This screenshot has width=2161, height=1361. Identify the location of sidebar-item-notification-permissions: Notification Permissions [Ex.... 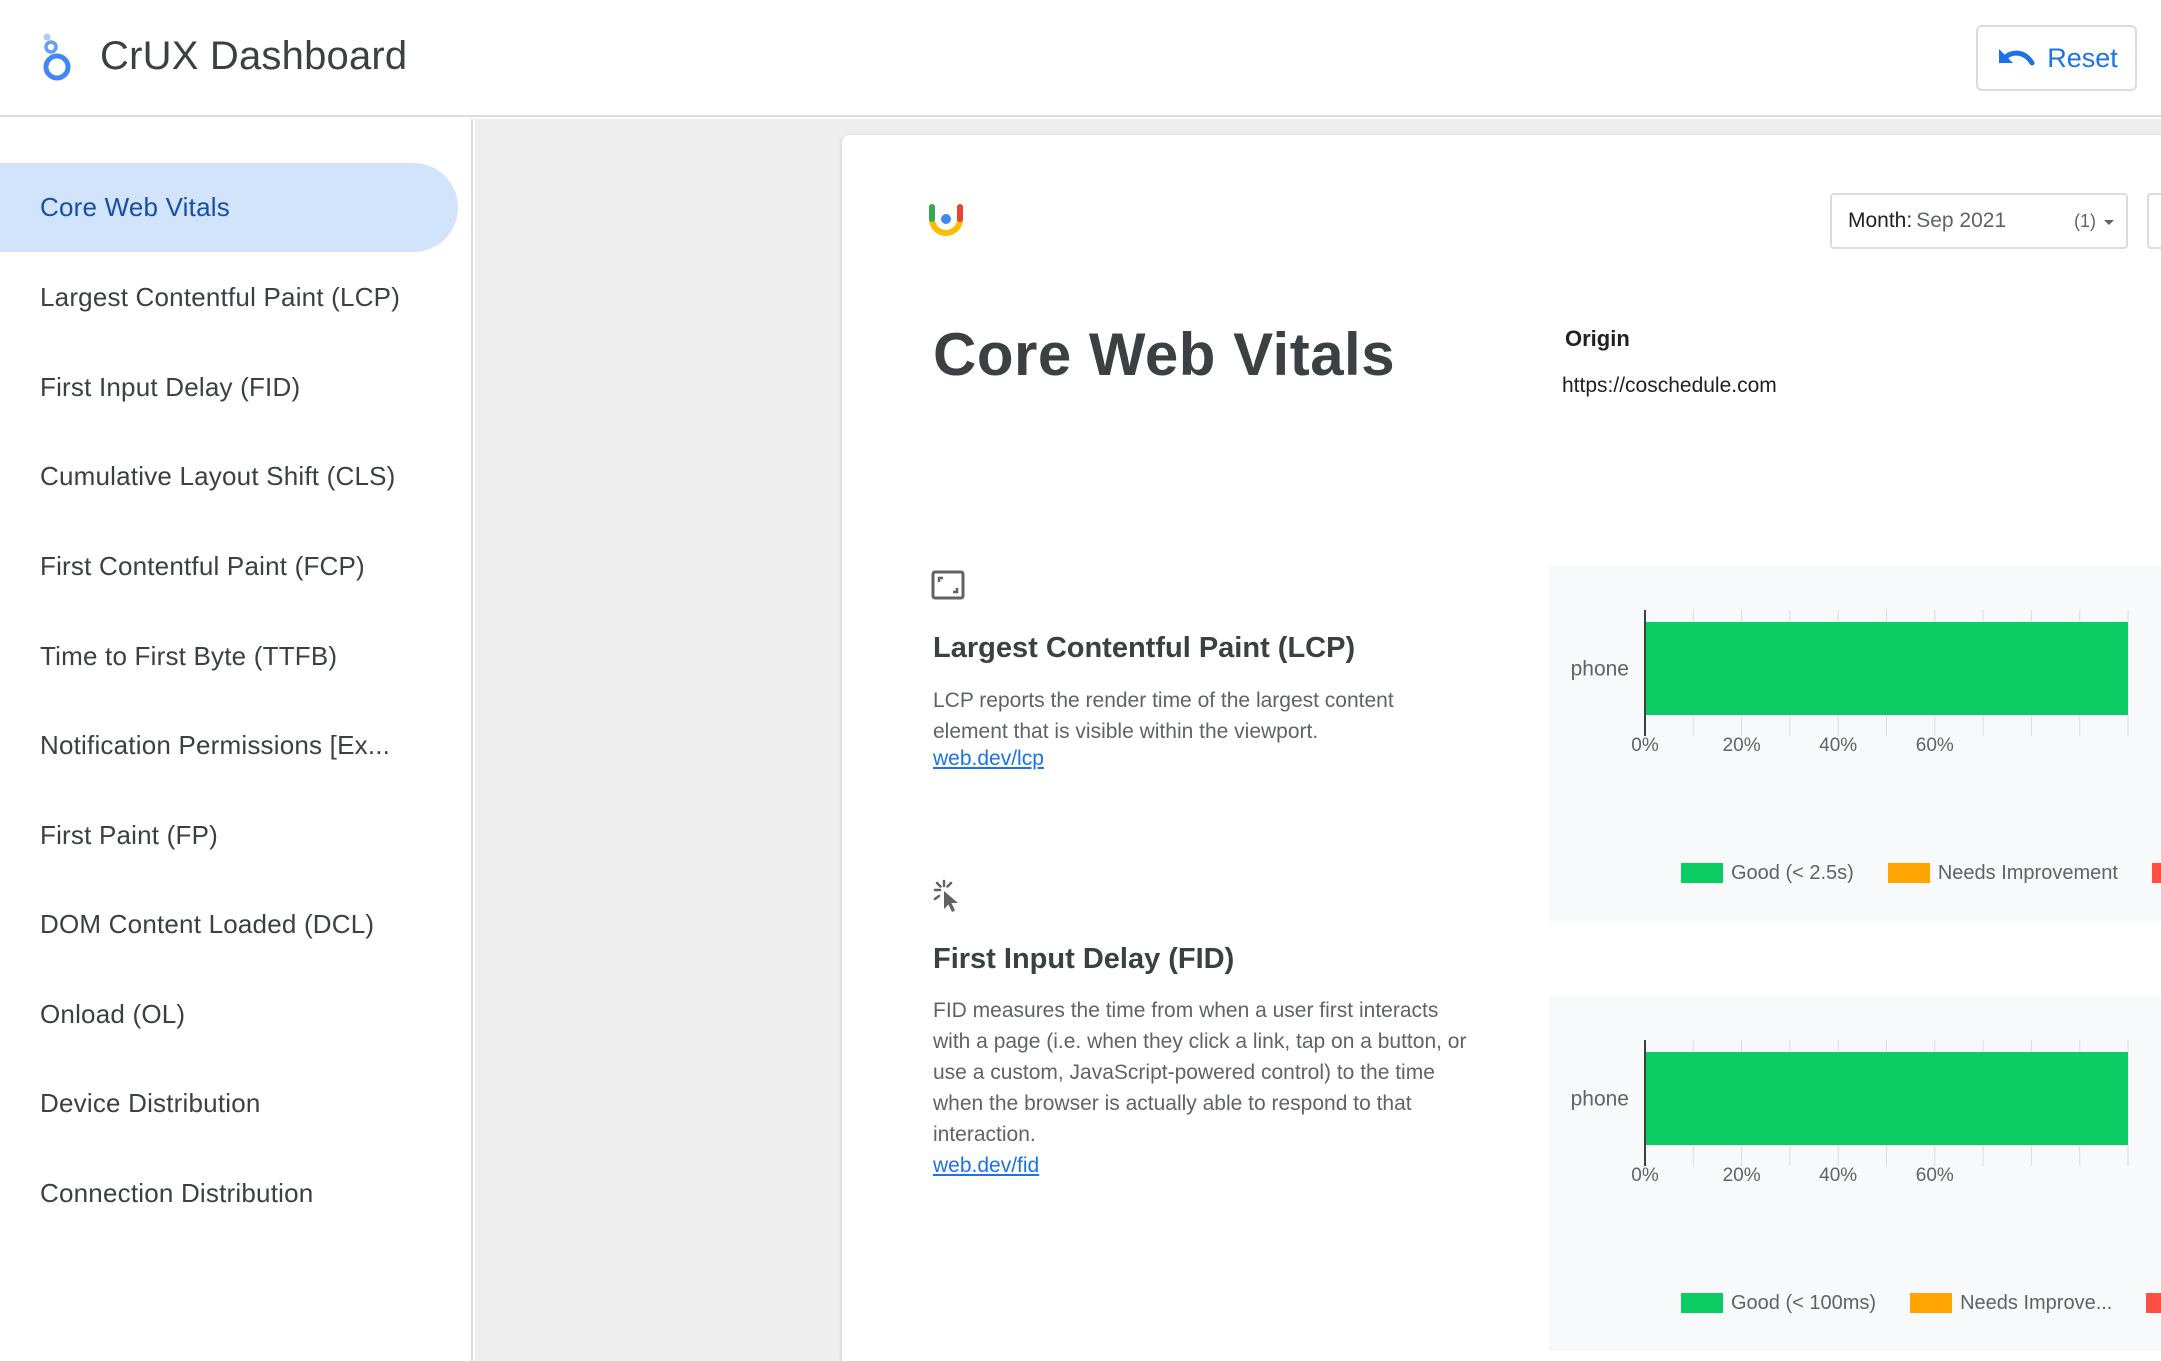
(229, 745).